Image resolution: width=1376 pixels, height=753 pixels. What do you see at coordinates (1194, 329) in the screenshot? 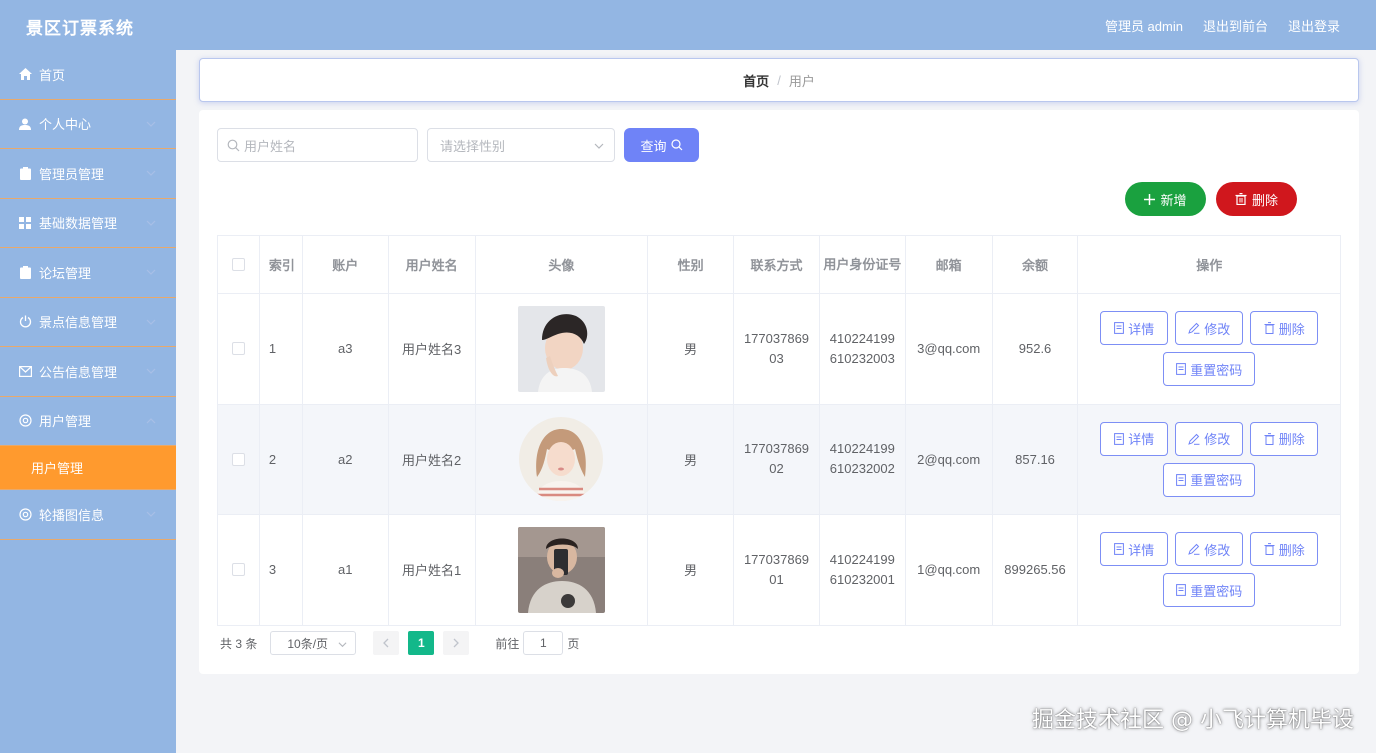
I see `edit-icon` at bounding box center [1194, 329].